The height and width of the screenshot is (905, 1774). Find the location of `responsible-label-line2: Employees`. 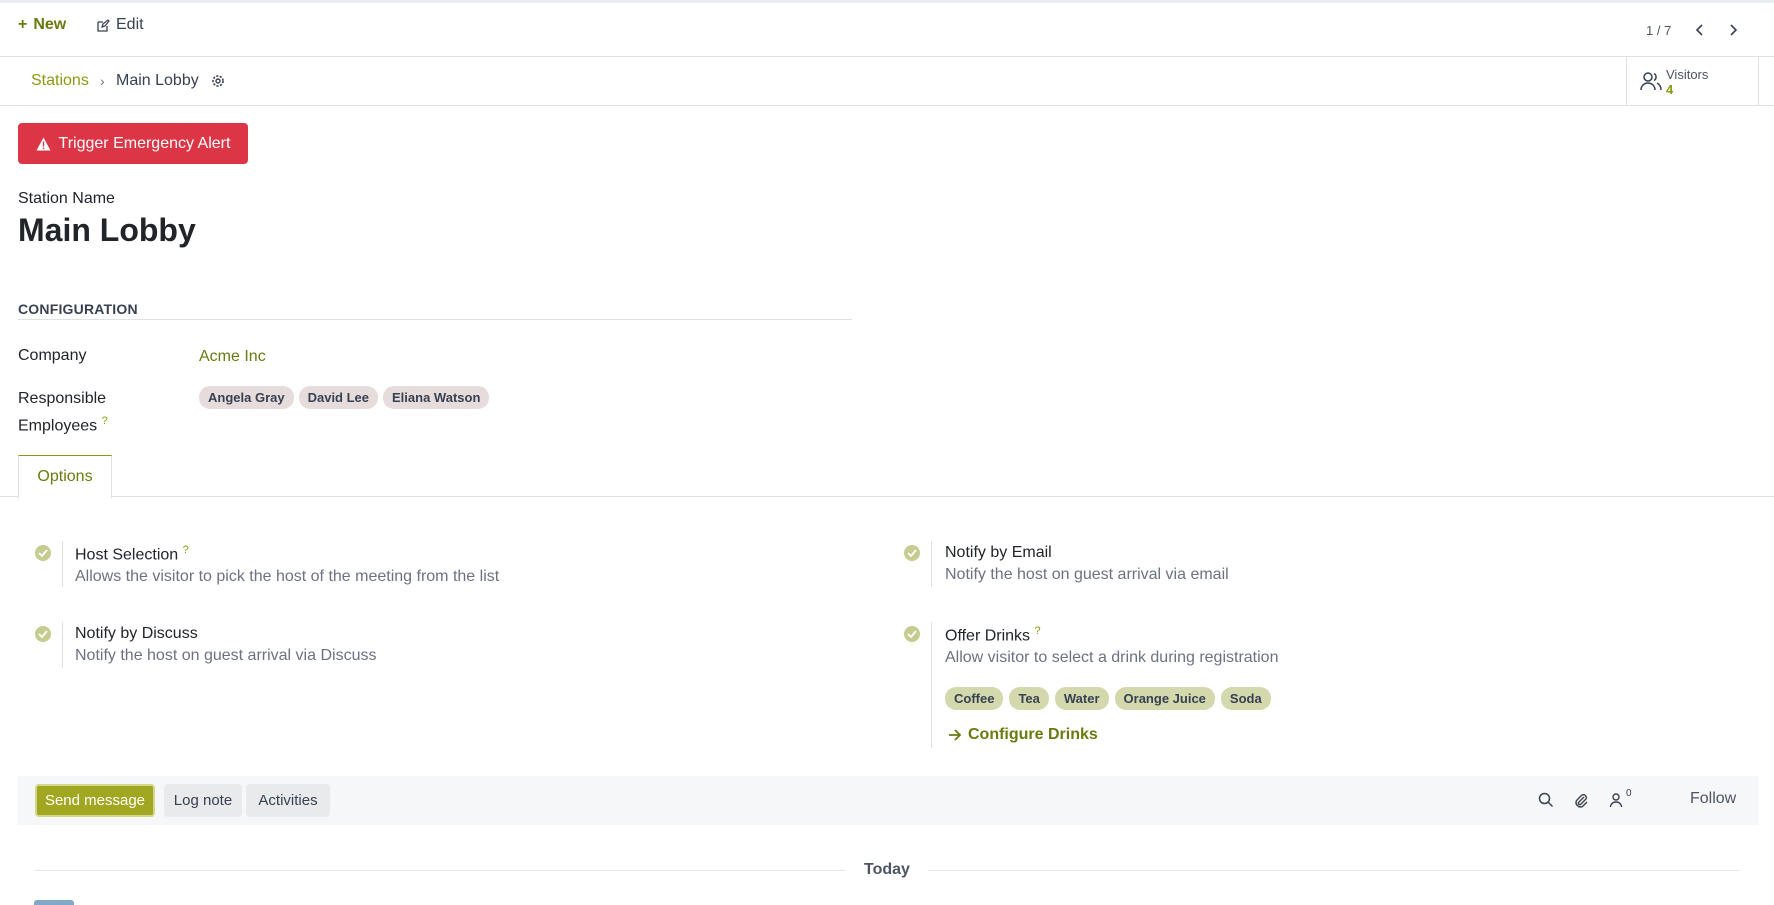

responsible-label-line2: Employees is located at coordinates (58, 426).